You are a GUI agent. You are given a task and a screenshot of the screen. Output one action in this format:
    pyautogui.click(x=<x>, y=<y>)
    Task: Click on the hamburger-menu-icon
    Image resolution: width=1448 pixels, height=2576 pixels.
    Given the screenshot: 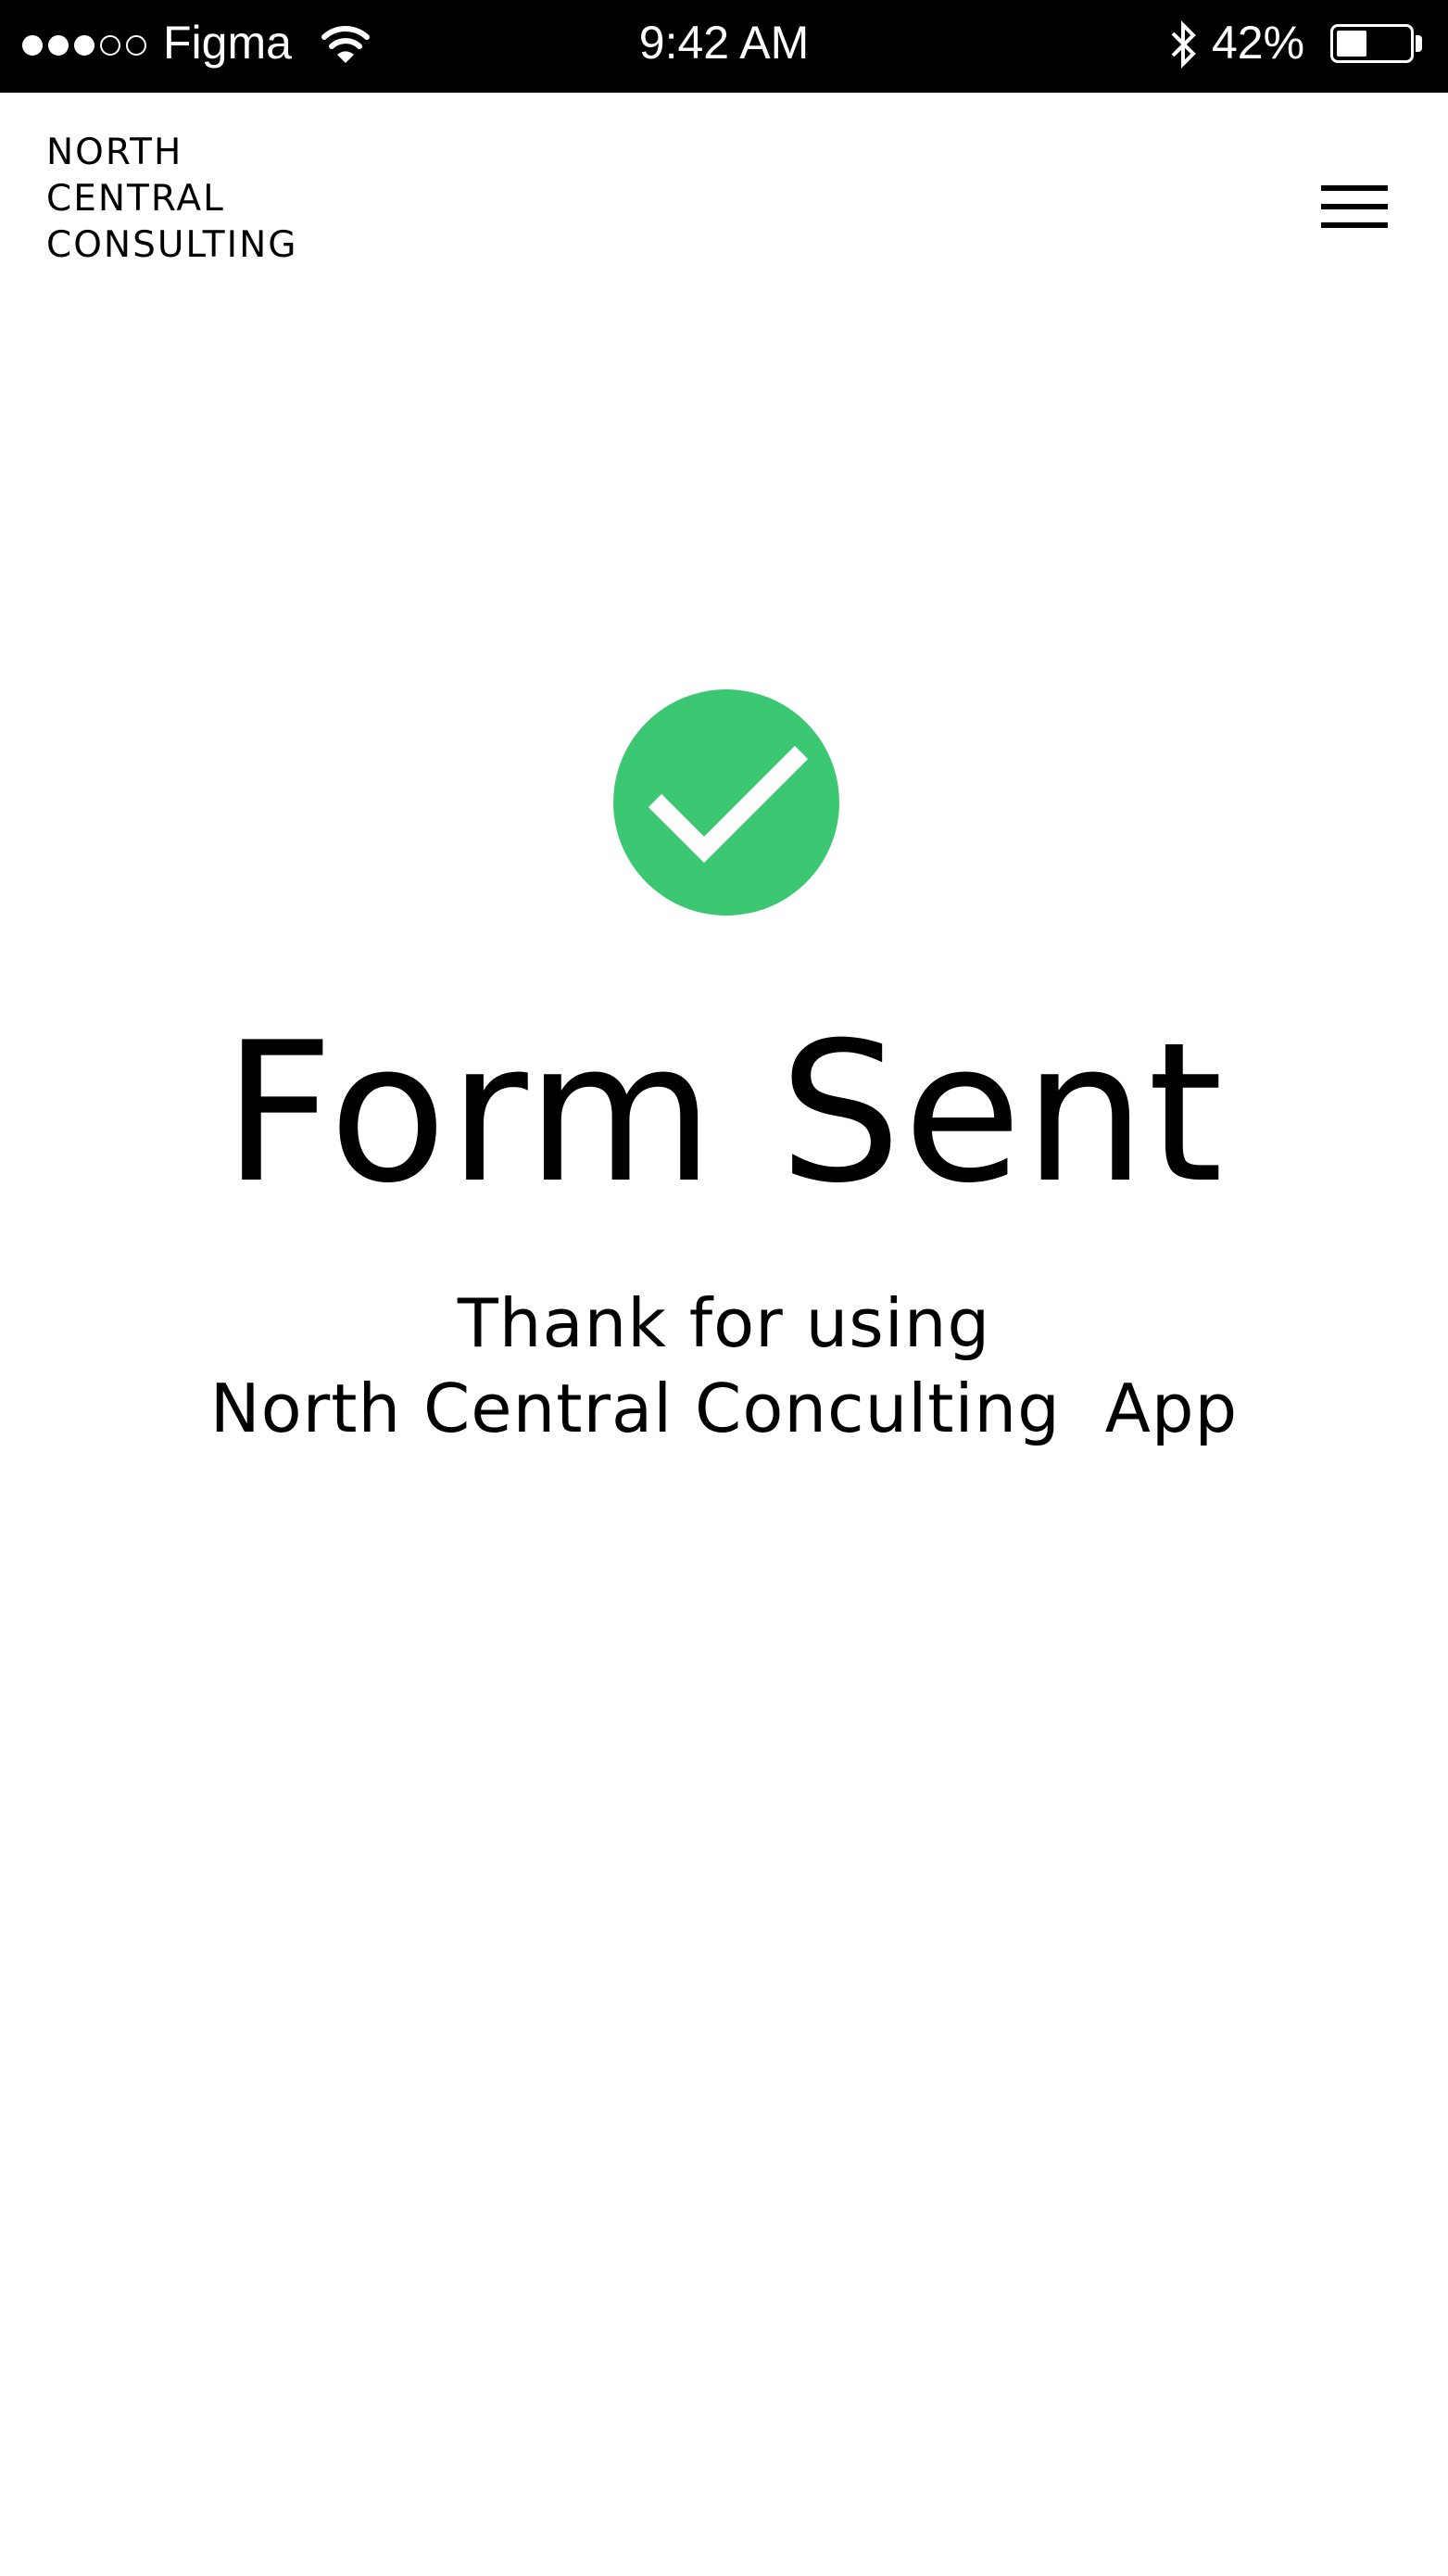 What is the action you would take?
    pyautogui.click(x=1353, y=210)
    